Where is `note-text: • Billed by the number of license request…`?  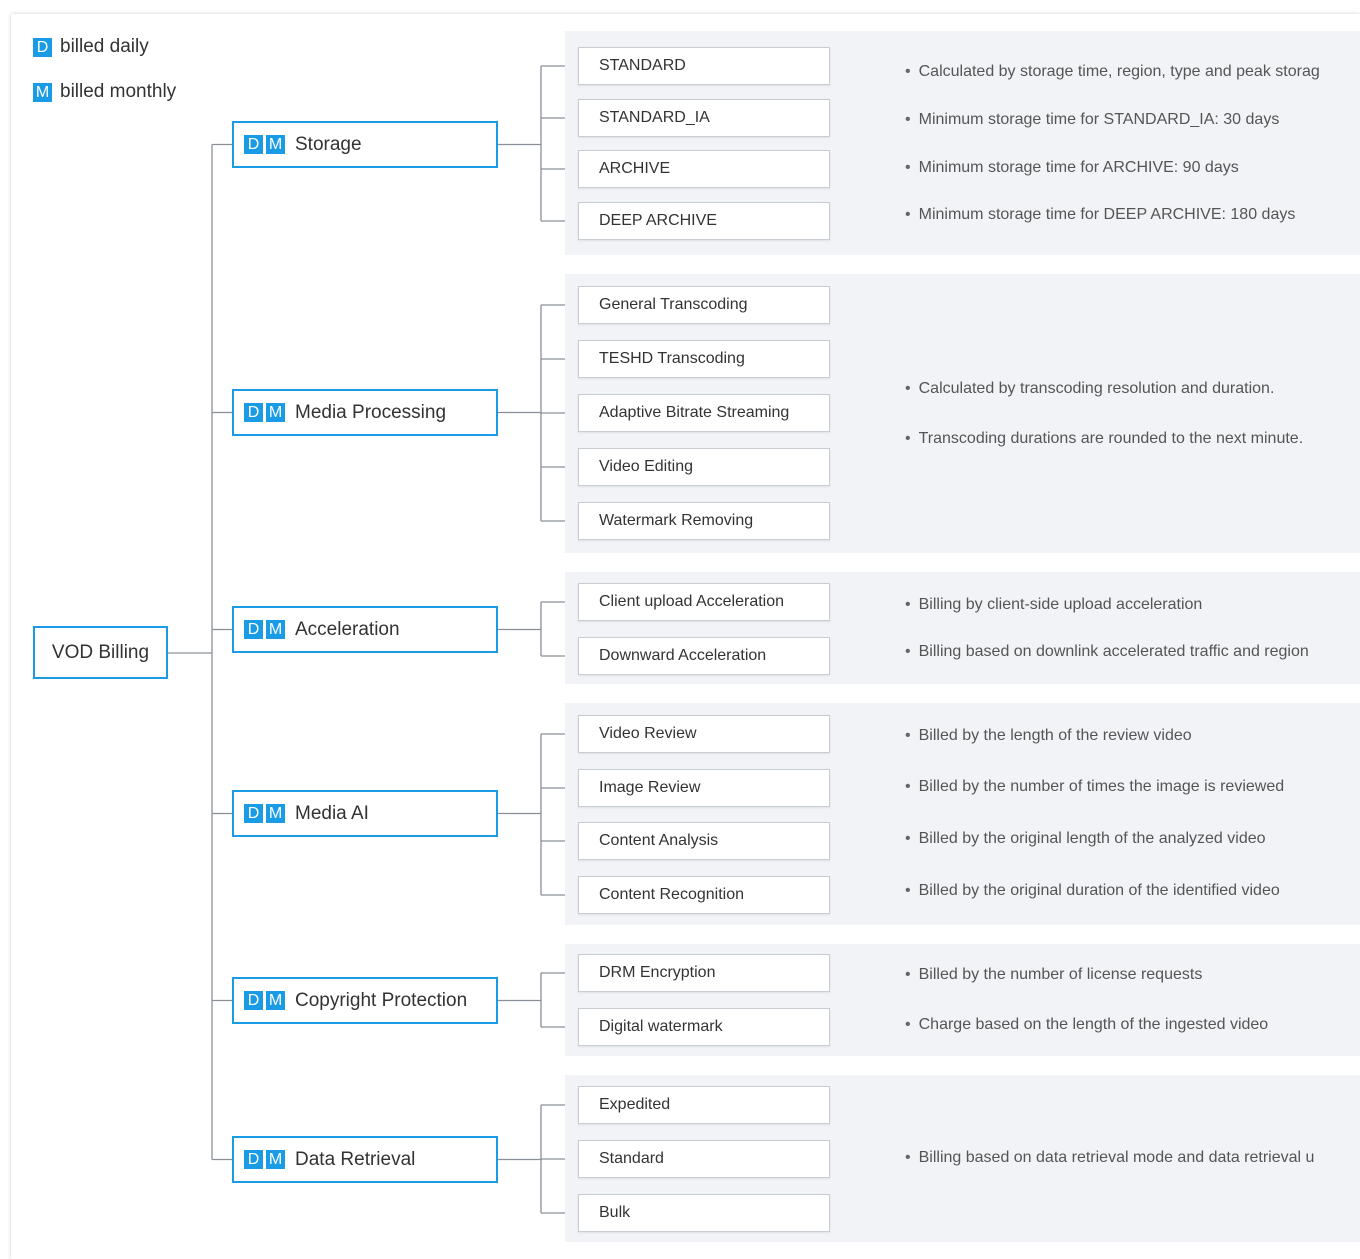 note-text: • Billed by the number of license request… is located at coordinates (1053, 975).